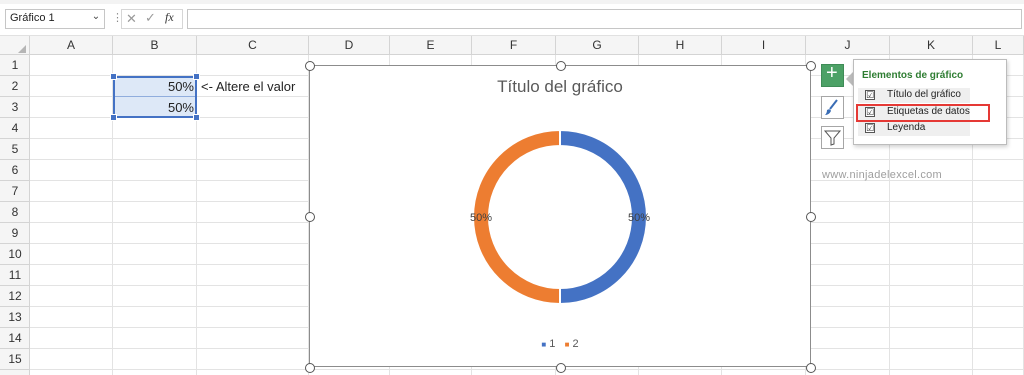  What do you see at coordinates (998, 45) in the screenshot?
I see `column-header-l: L` at bounding box center [998, 45].